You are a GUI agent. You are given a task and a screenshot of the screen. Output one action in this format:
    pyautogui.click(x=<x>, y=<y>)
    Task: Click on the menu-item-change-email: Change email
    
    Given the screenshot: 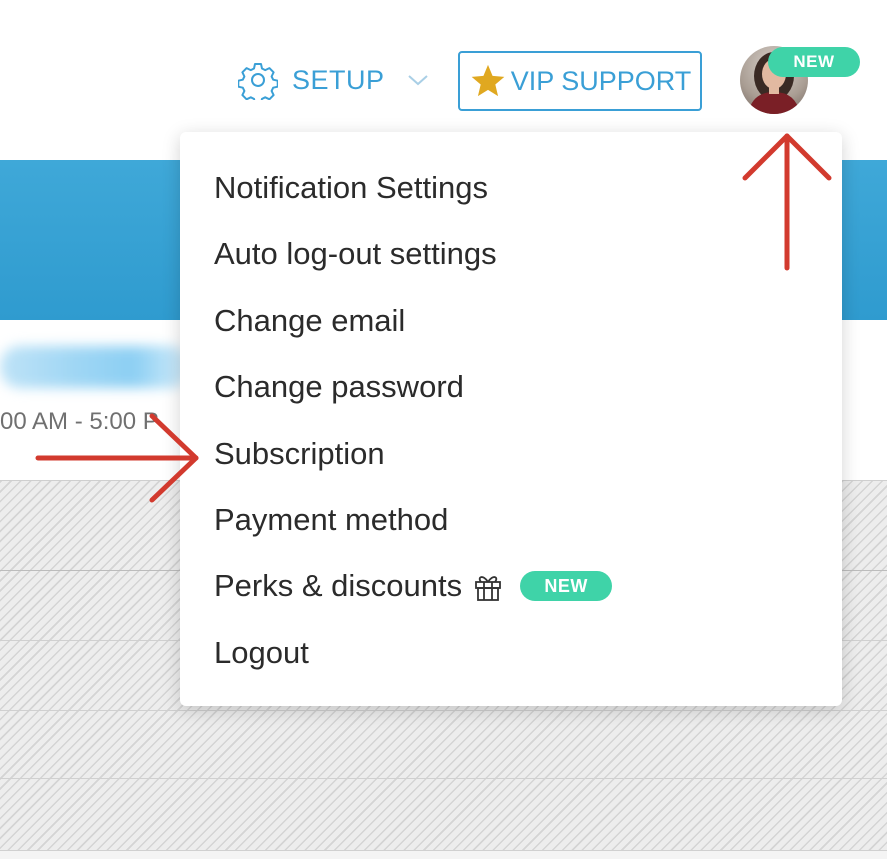 What is the action you would take?
    pyautogui.click(x=309, y=321)
    